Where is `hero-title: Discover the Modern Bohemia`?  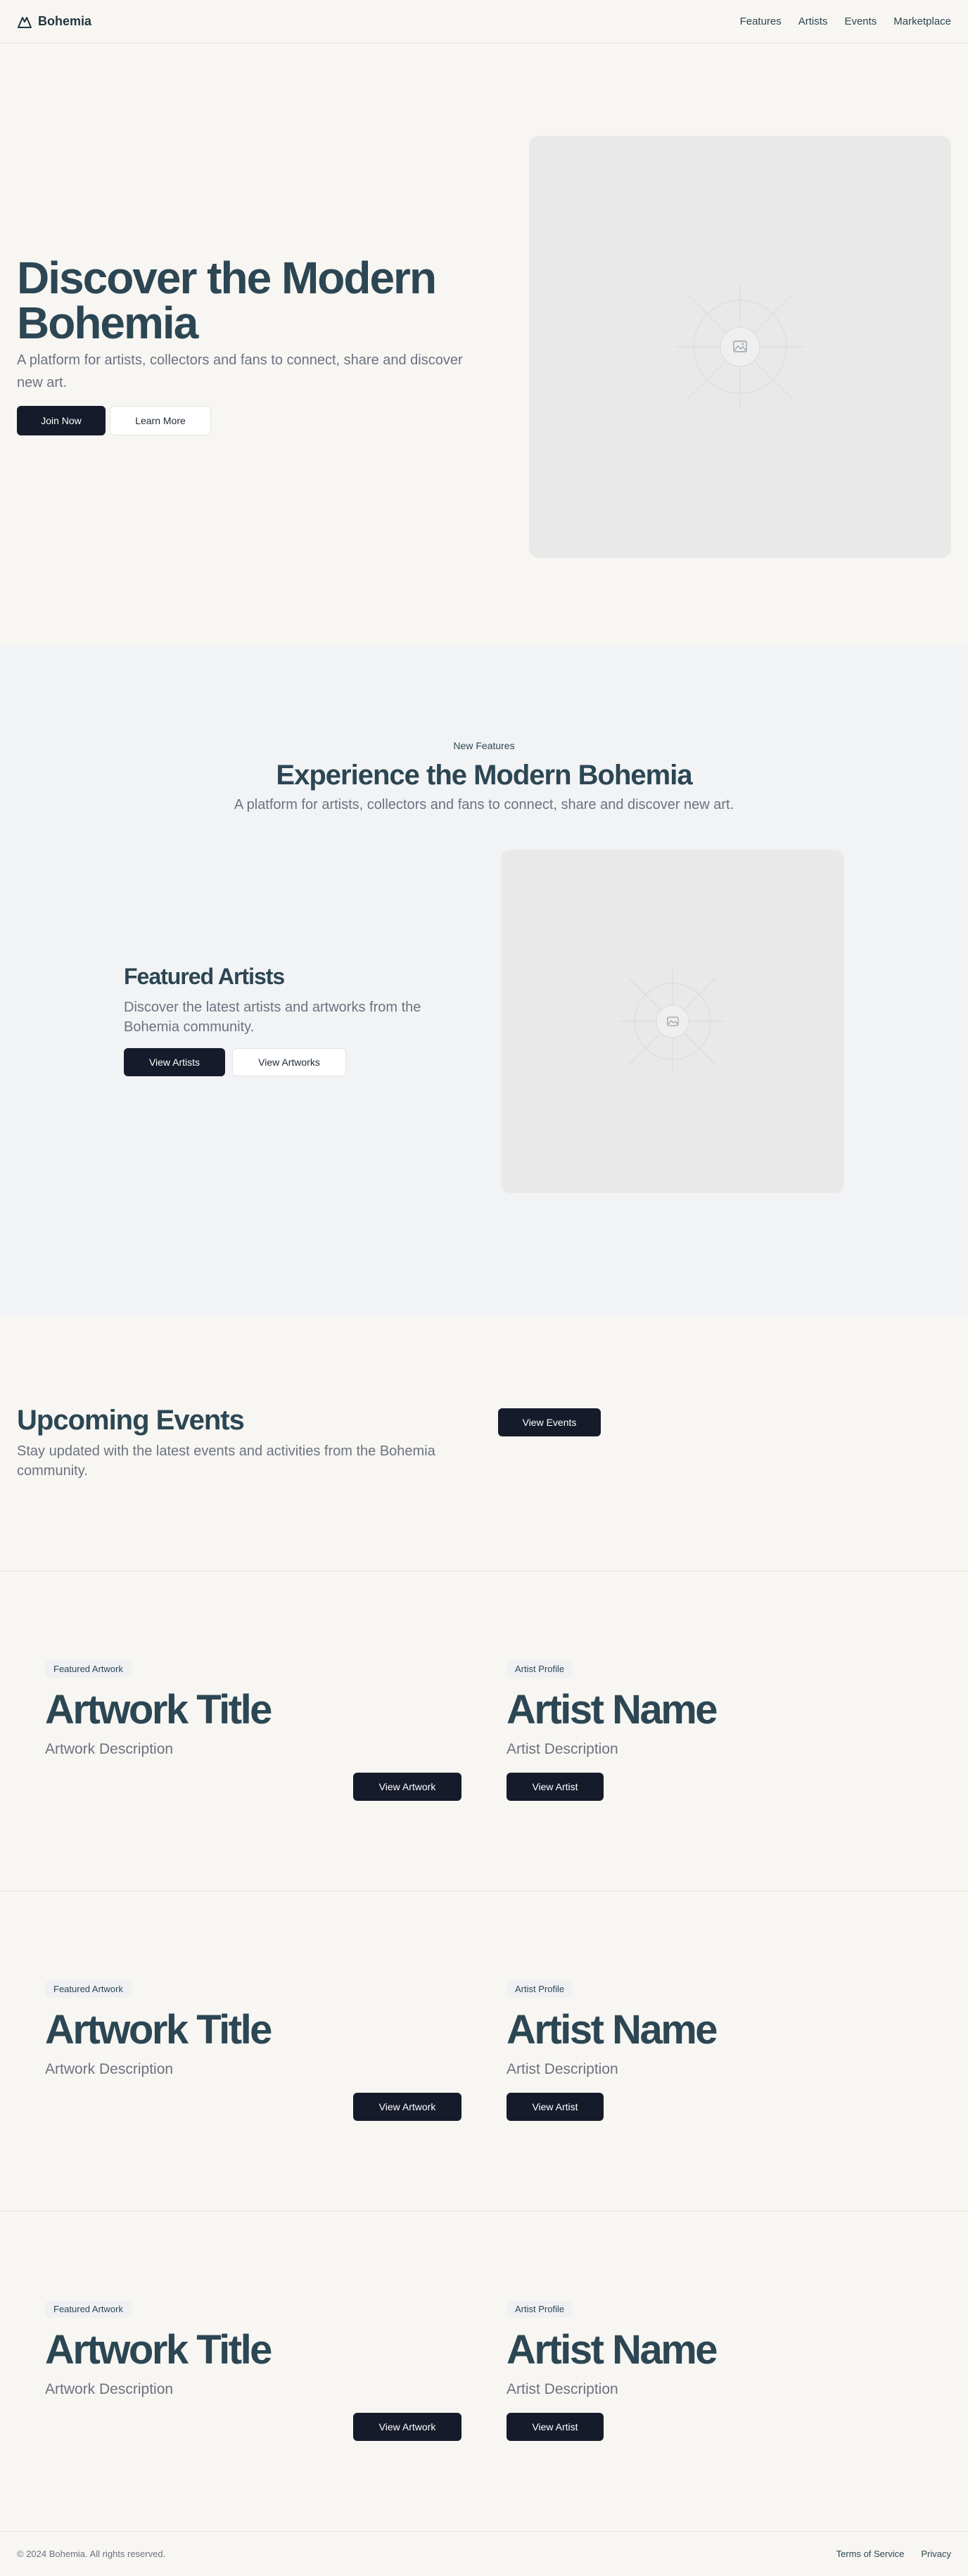
hero-title: Discover the Modern Bohemia is located at coordinates (227, 300).